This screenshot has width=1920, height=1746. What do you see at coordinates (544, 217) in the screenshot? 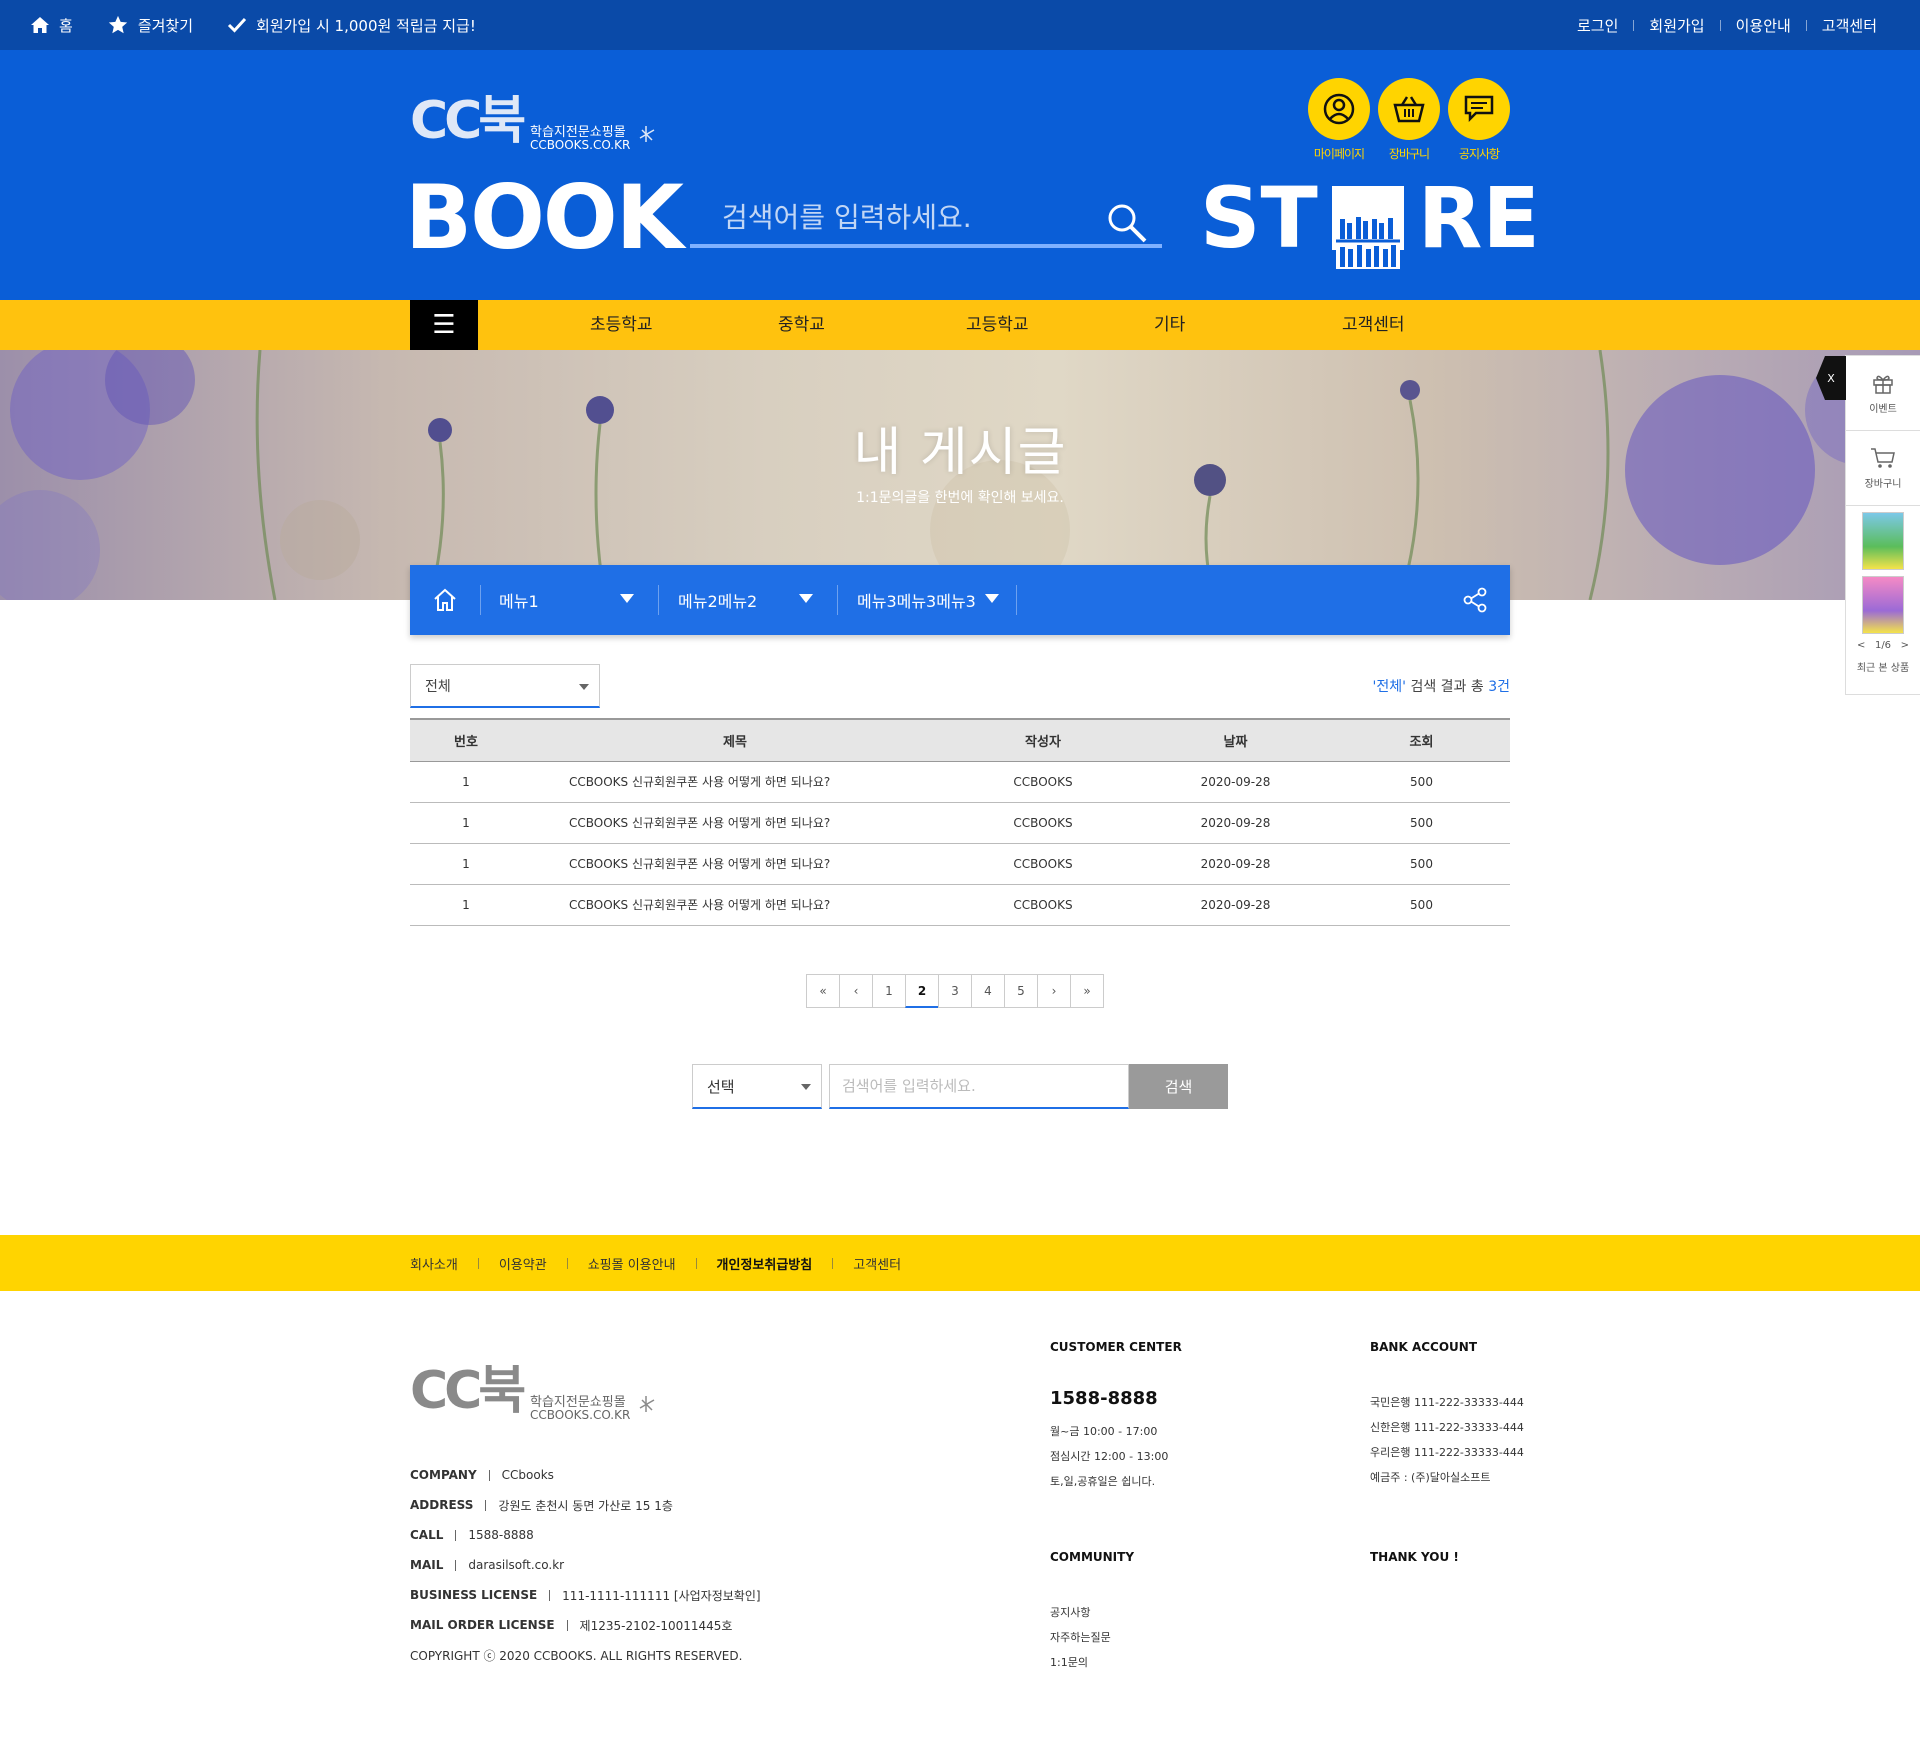
I see `book-word: BOOK` at bounding box center [544, 217].